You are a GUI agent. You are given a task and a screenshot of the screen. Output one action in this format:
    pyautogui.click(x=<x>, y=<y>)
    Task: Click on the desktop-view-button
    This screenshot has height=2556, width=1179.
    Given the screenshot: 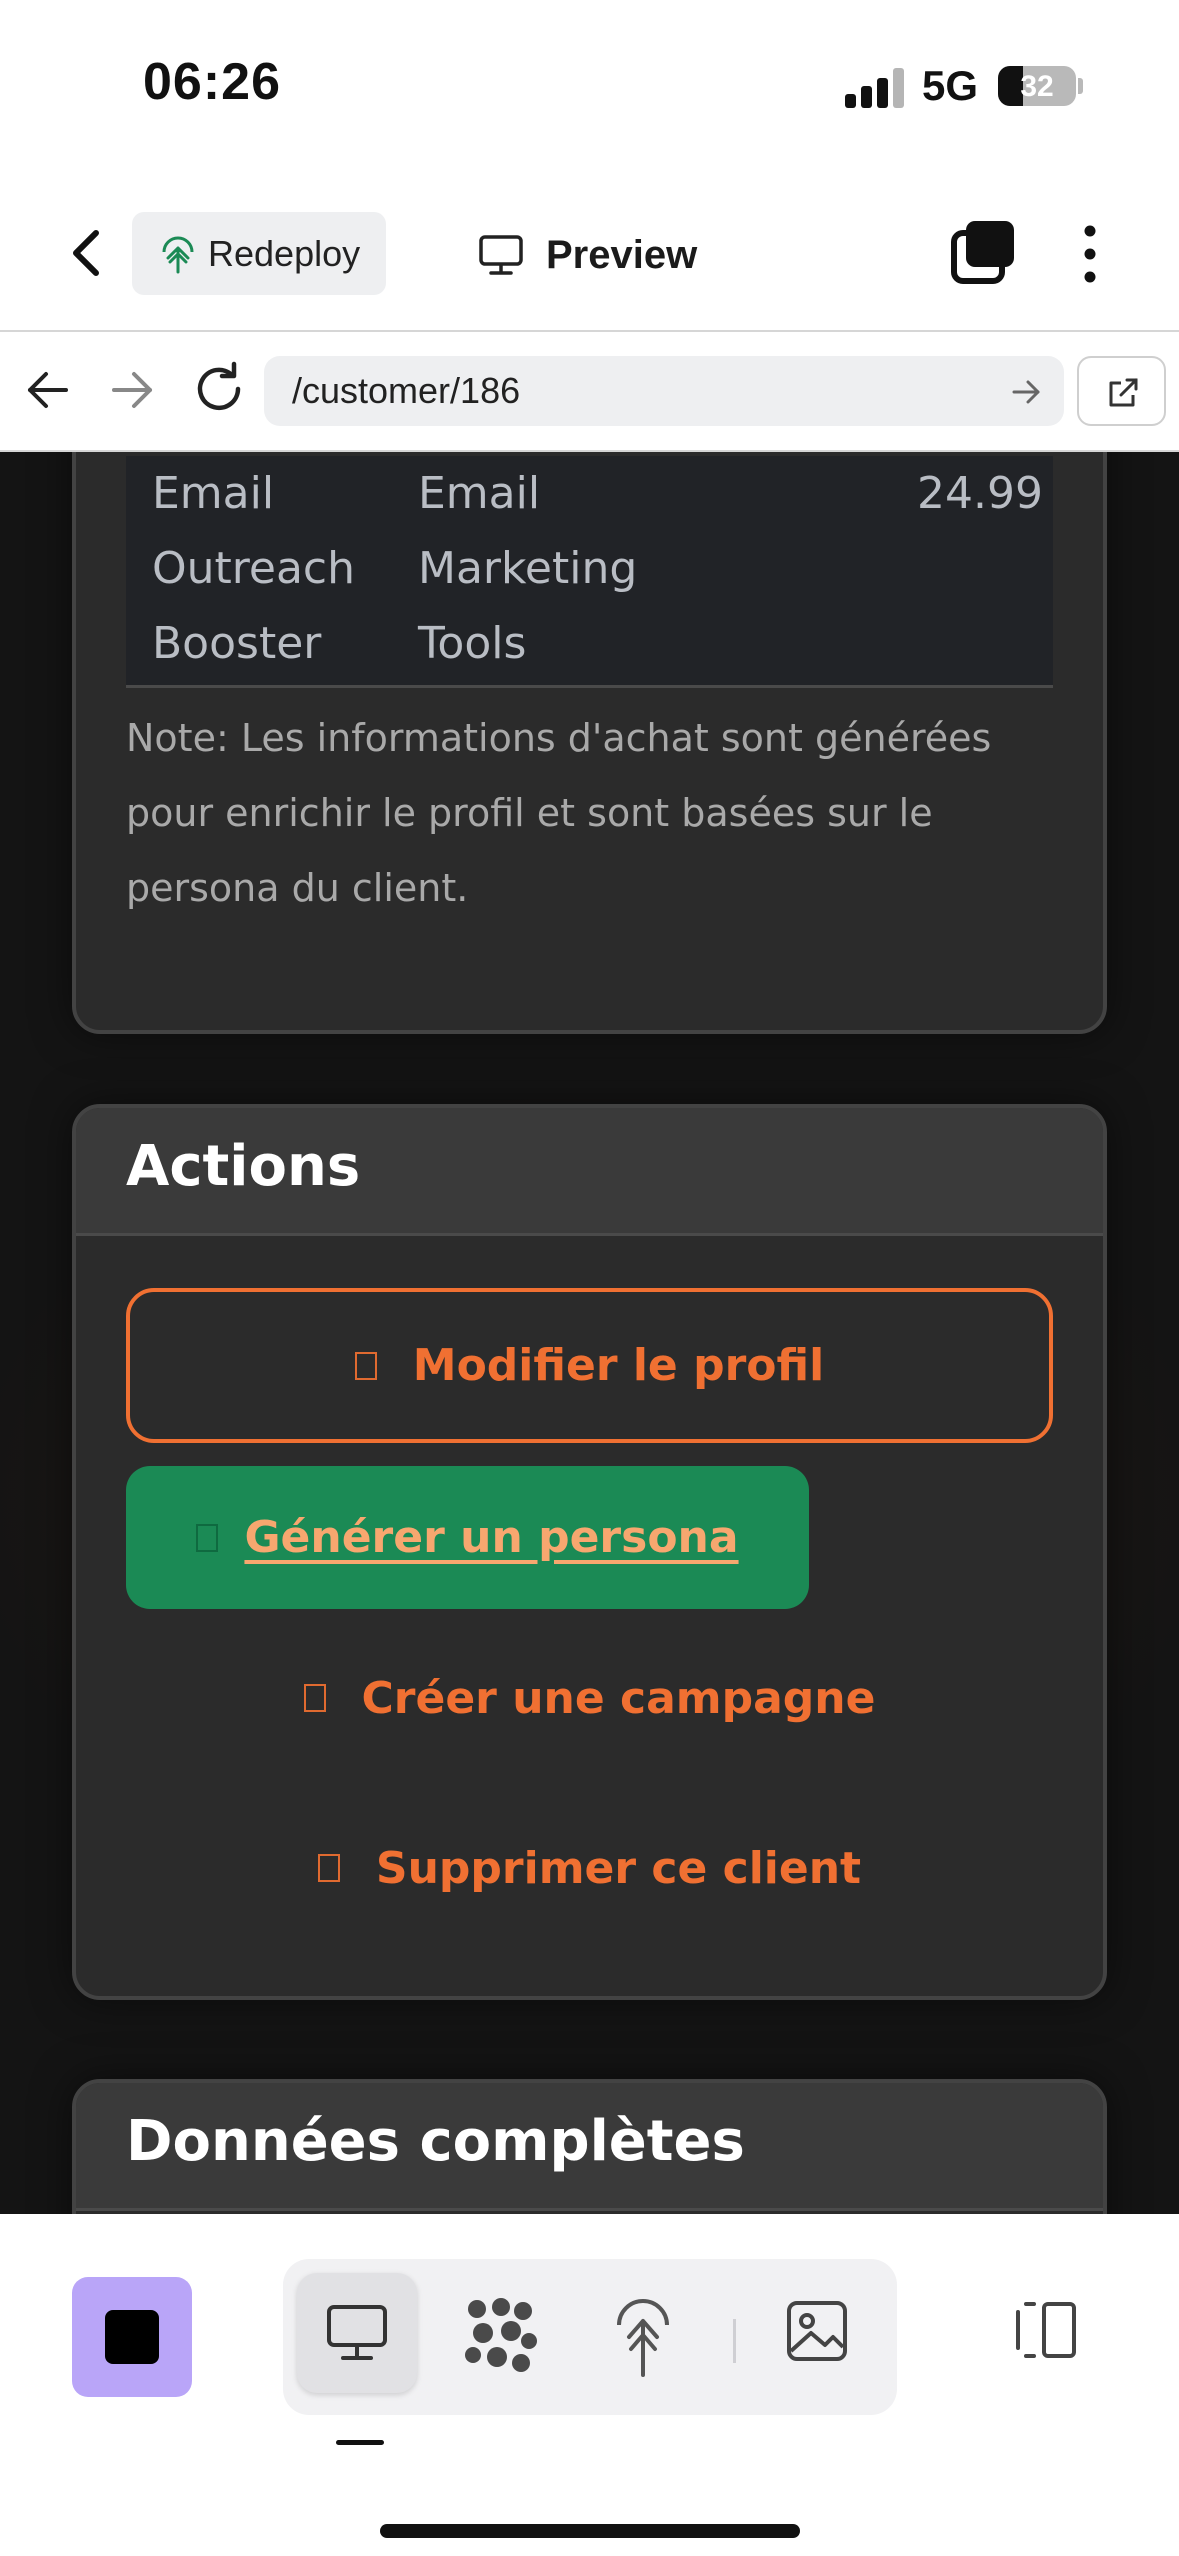 What is the action you would take?
    pyautogui.click(x=357, y=2333)
    